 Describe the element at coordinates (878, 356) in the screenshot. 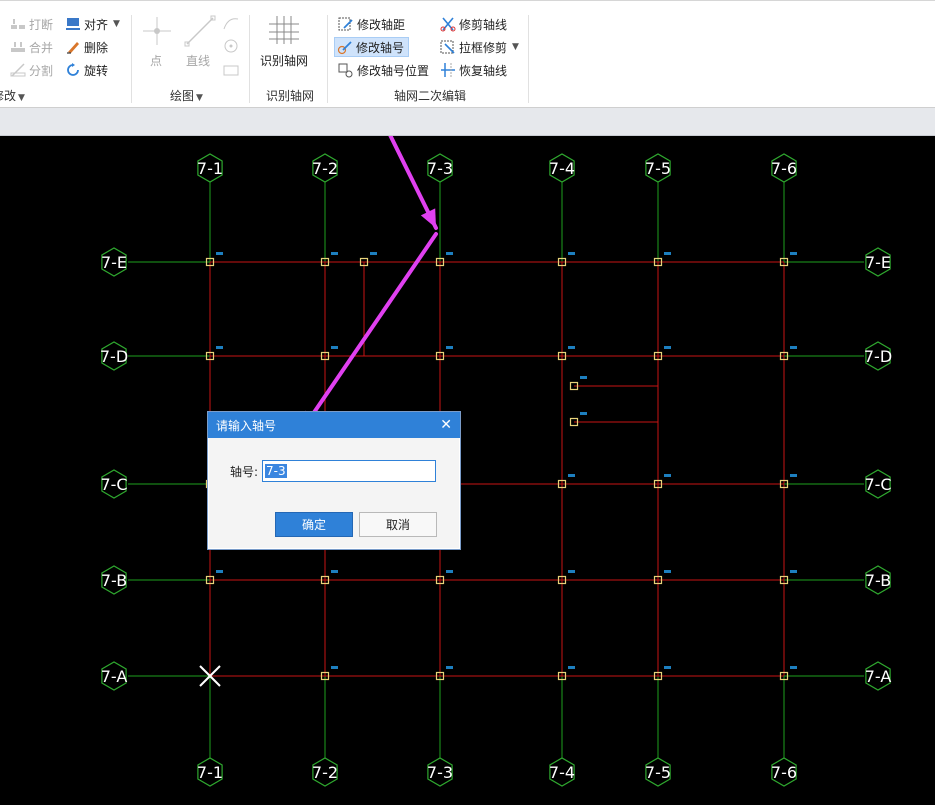

I see `axis-label-right: 7-D` at that location.